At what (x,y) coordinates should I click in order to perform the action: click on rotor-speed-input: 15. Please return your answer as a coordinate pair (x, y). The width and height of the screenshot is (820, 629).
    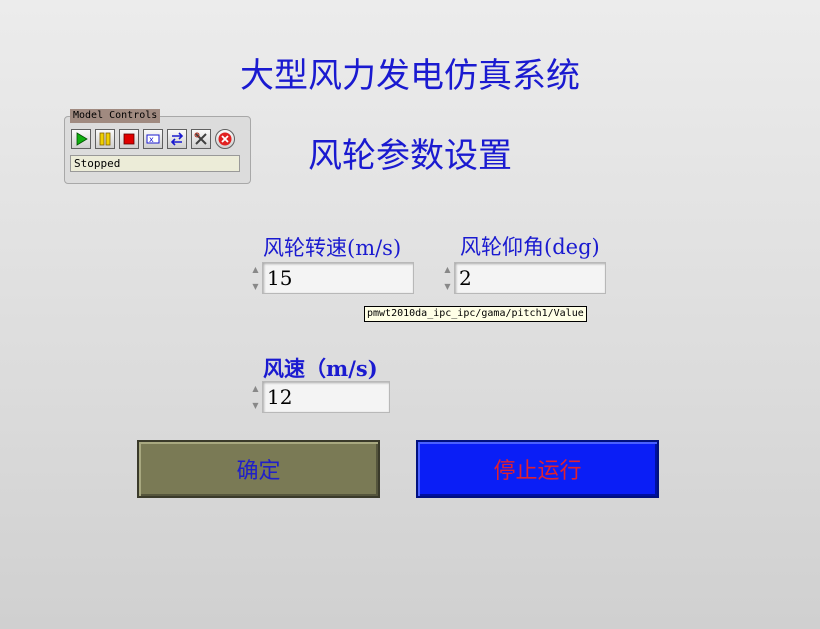
    Looking at the image, I should click on (338, 278).